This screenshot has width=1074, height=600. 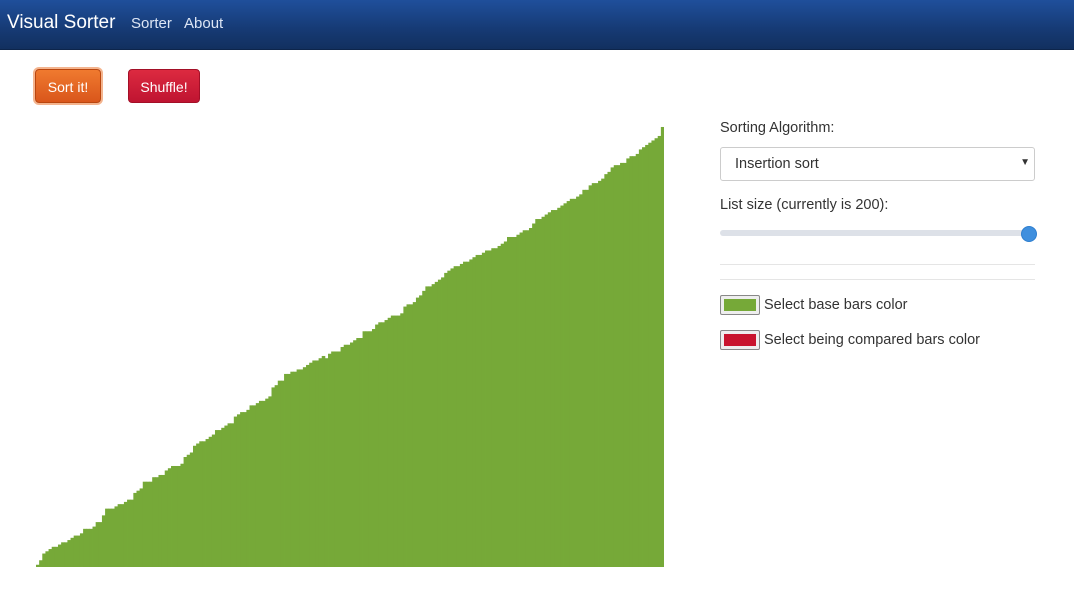 What do you see at coordinates (1029, 234) in the screenshot?
I see `list-size-slider-thumb` at bounding box center [1029, 234].